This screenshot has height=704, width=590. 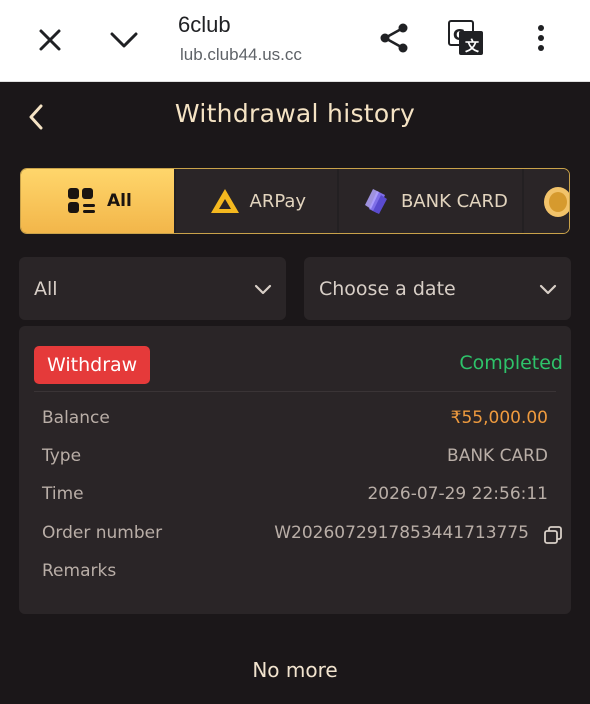 What do you see at coordinates (76, 418) in the screenshot?
I see `balance-label: Balance` at bounding box center [76, 418].